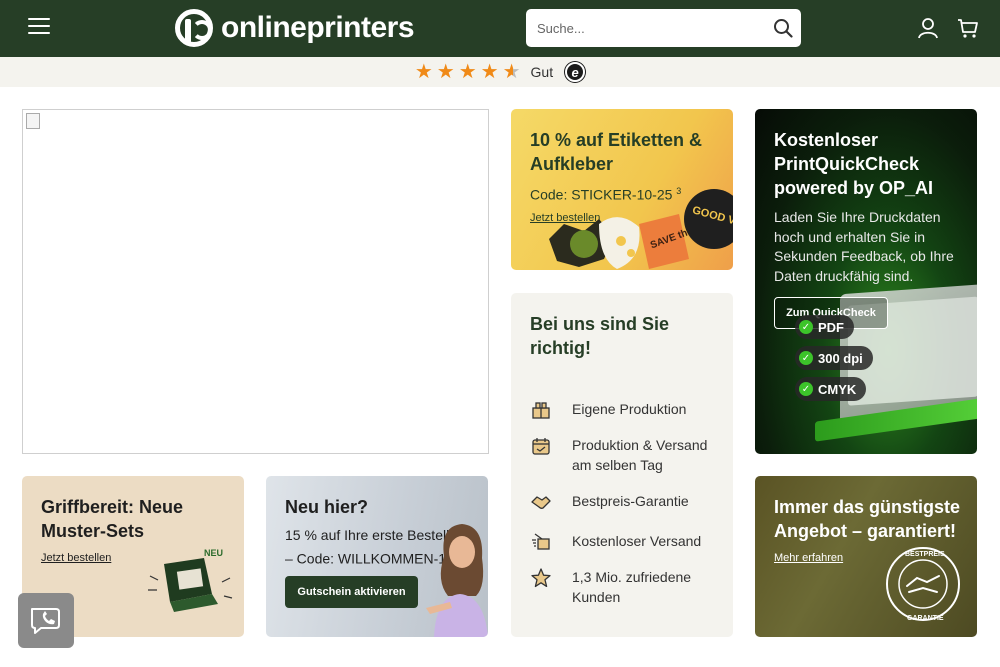 Image resolution: width=1000 pixels, height=667 pixels. Describe the element at coordinates (190, 580) in the screenshot. I see `sample-box-illustration: NEU` at that location.